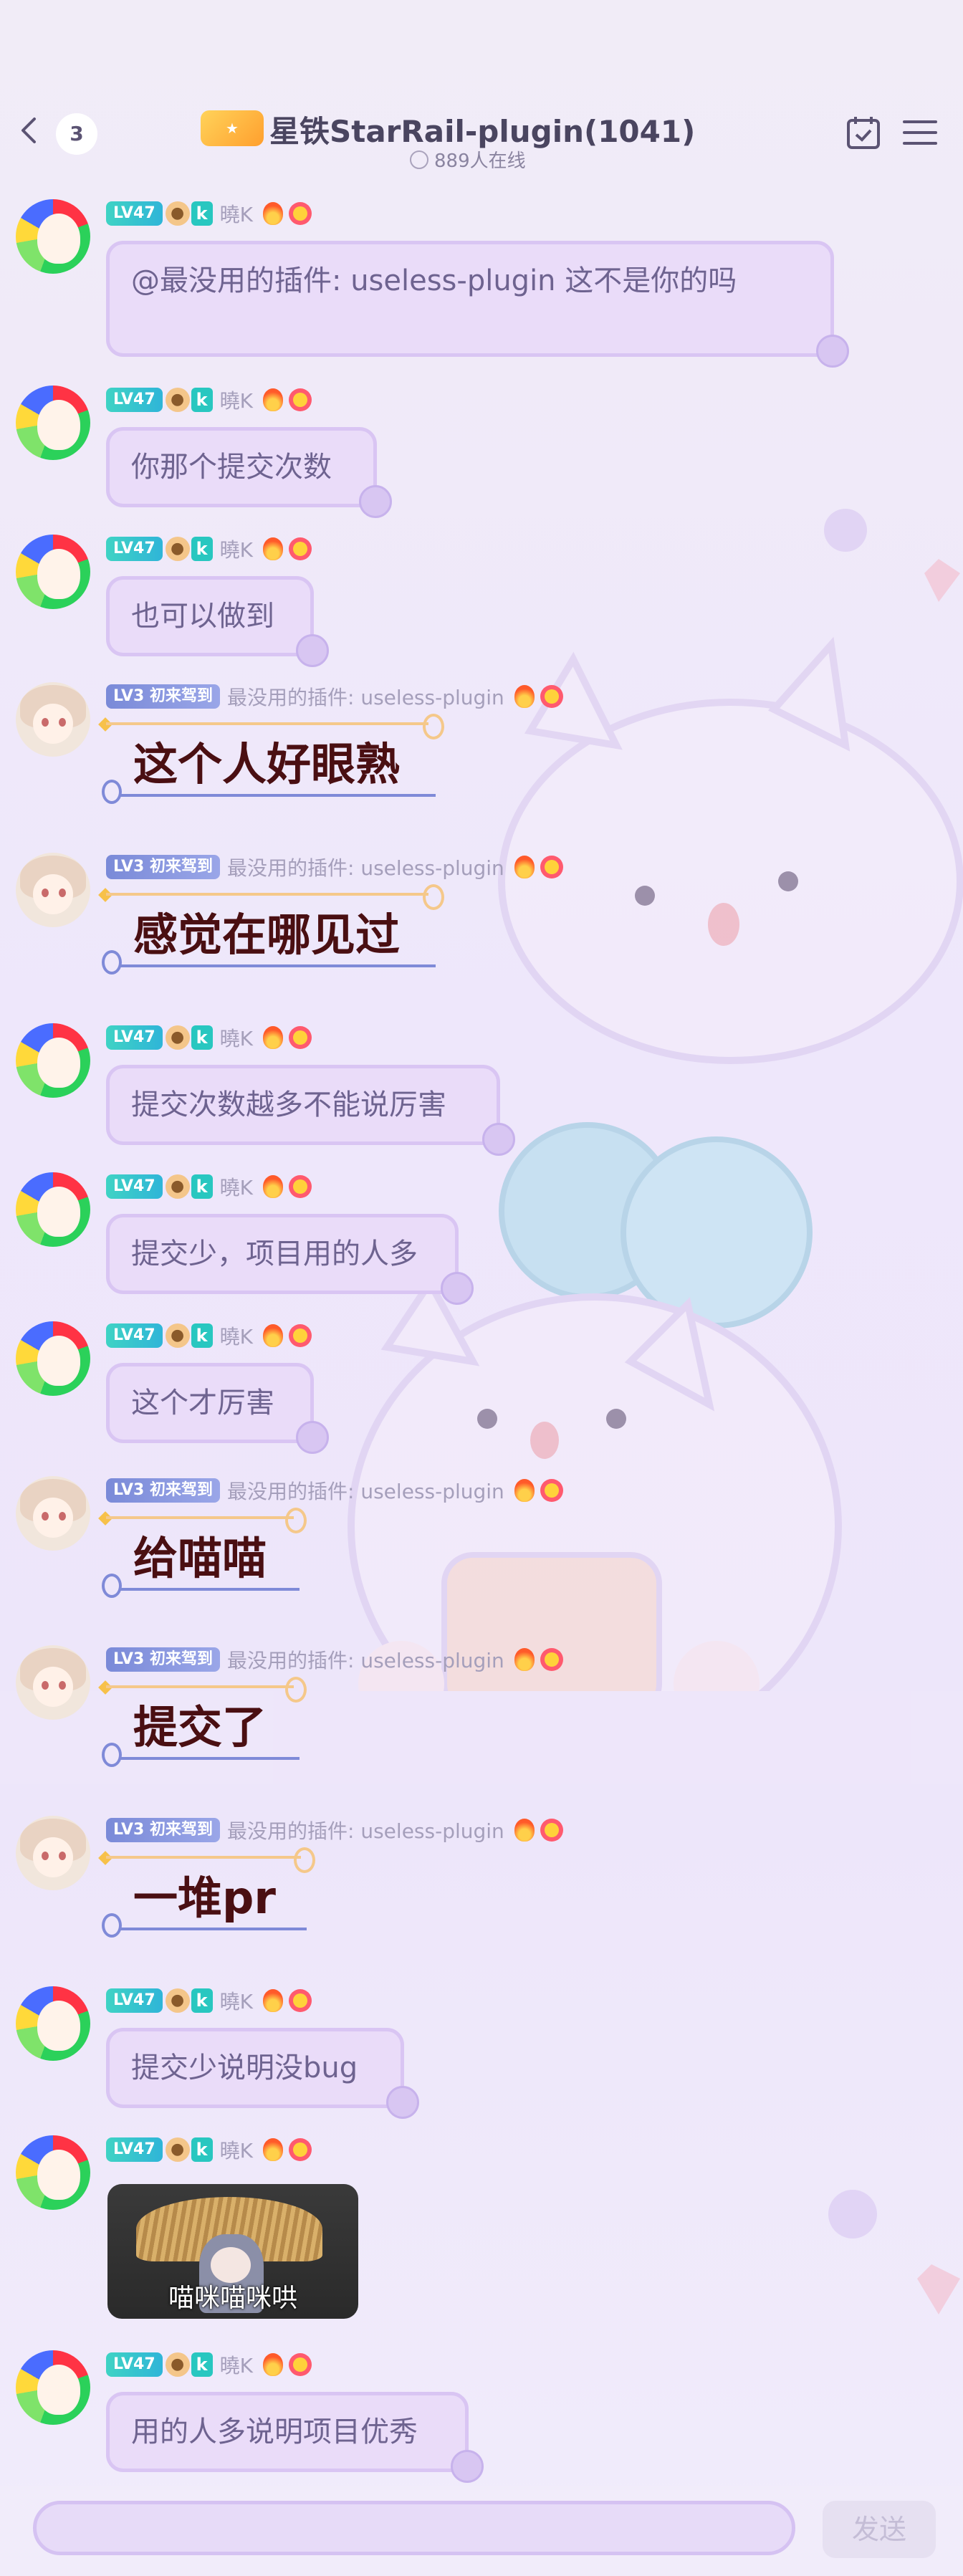 This screenshot has height=2576, width=963. Describe the element at coordinates (879, 2529) in the screenshot. I see `send-button: 发送` at that location.